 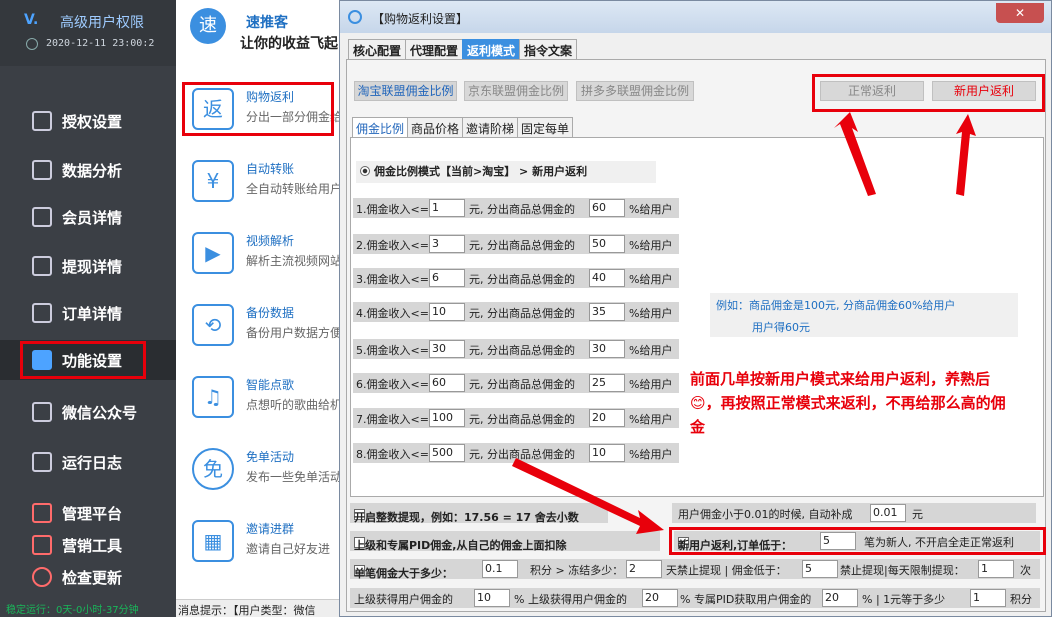 What do you see at coordinates (988, 598) in the screenshot?
I see `points-rate-input: 1` at bounding box center [988, 598].